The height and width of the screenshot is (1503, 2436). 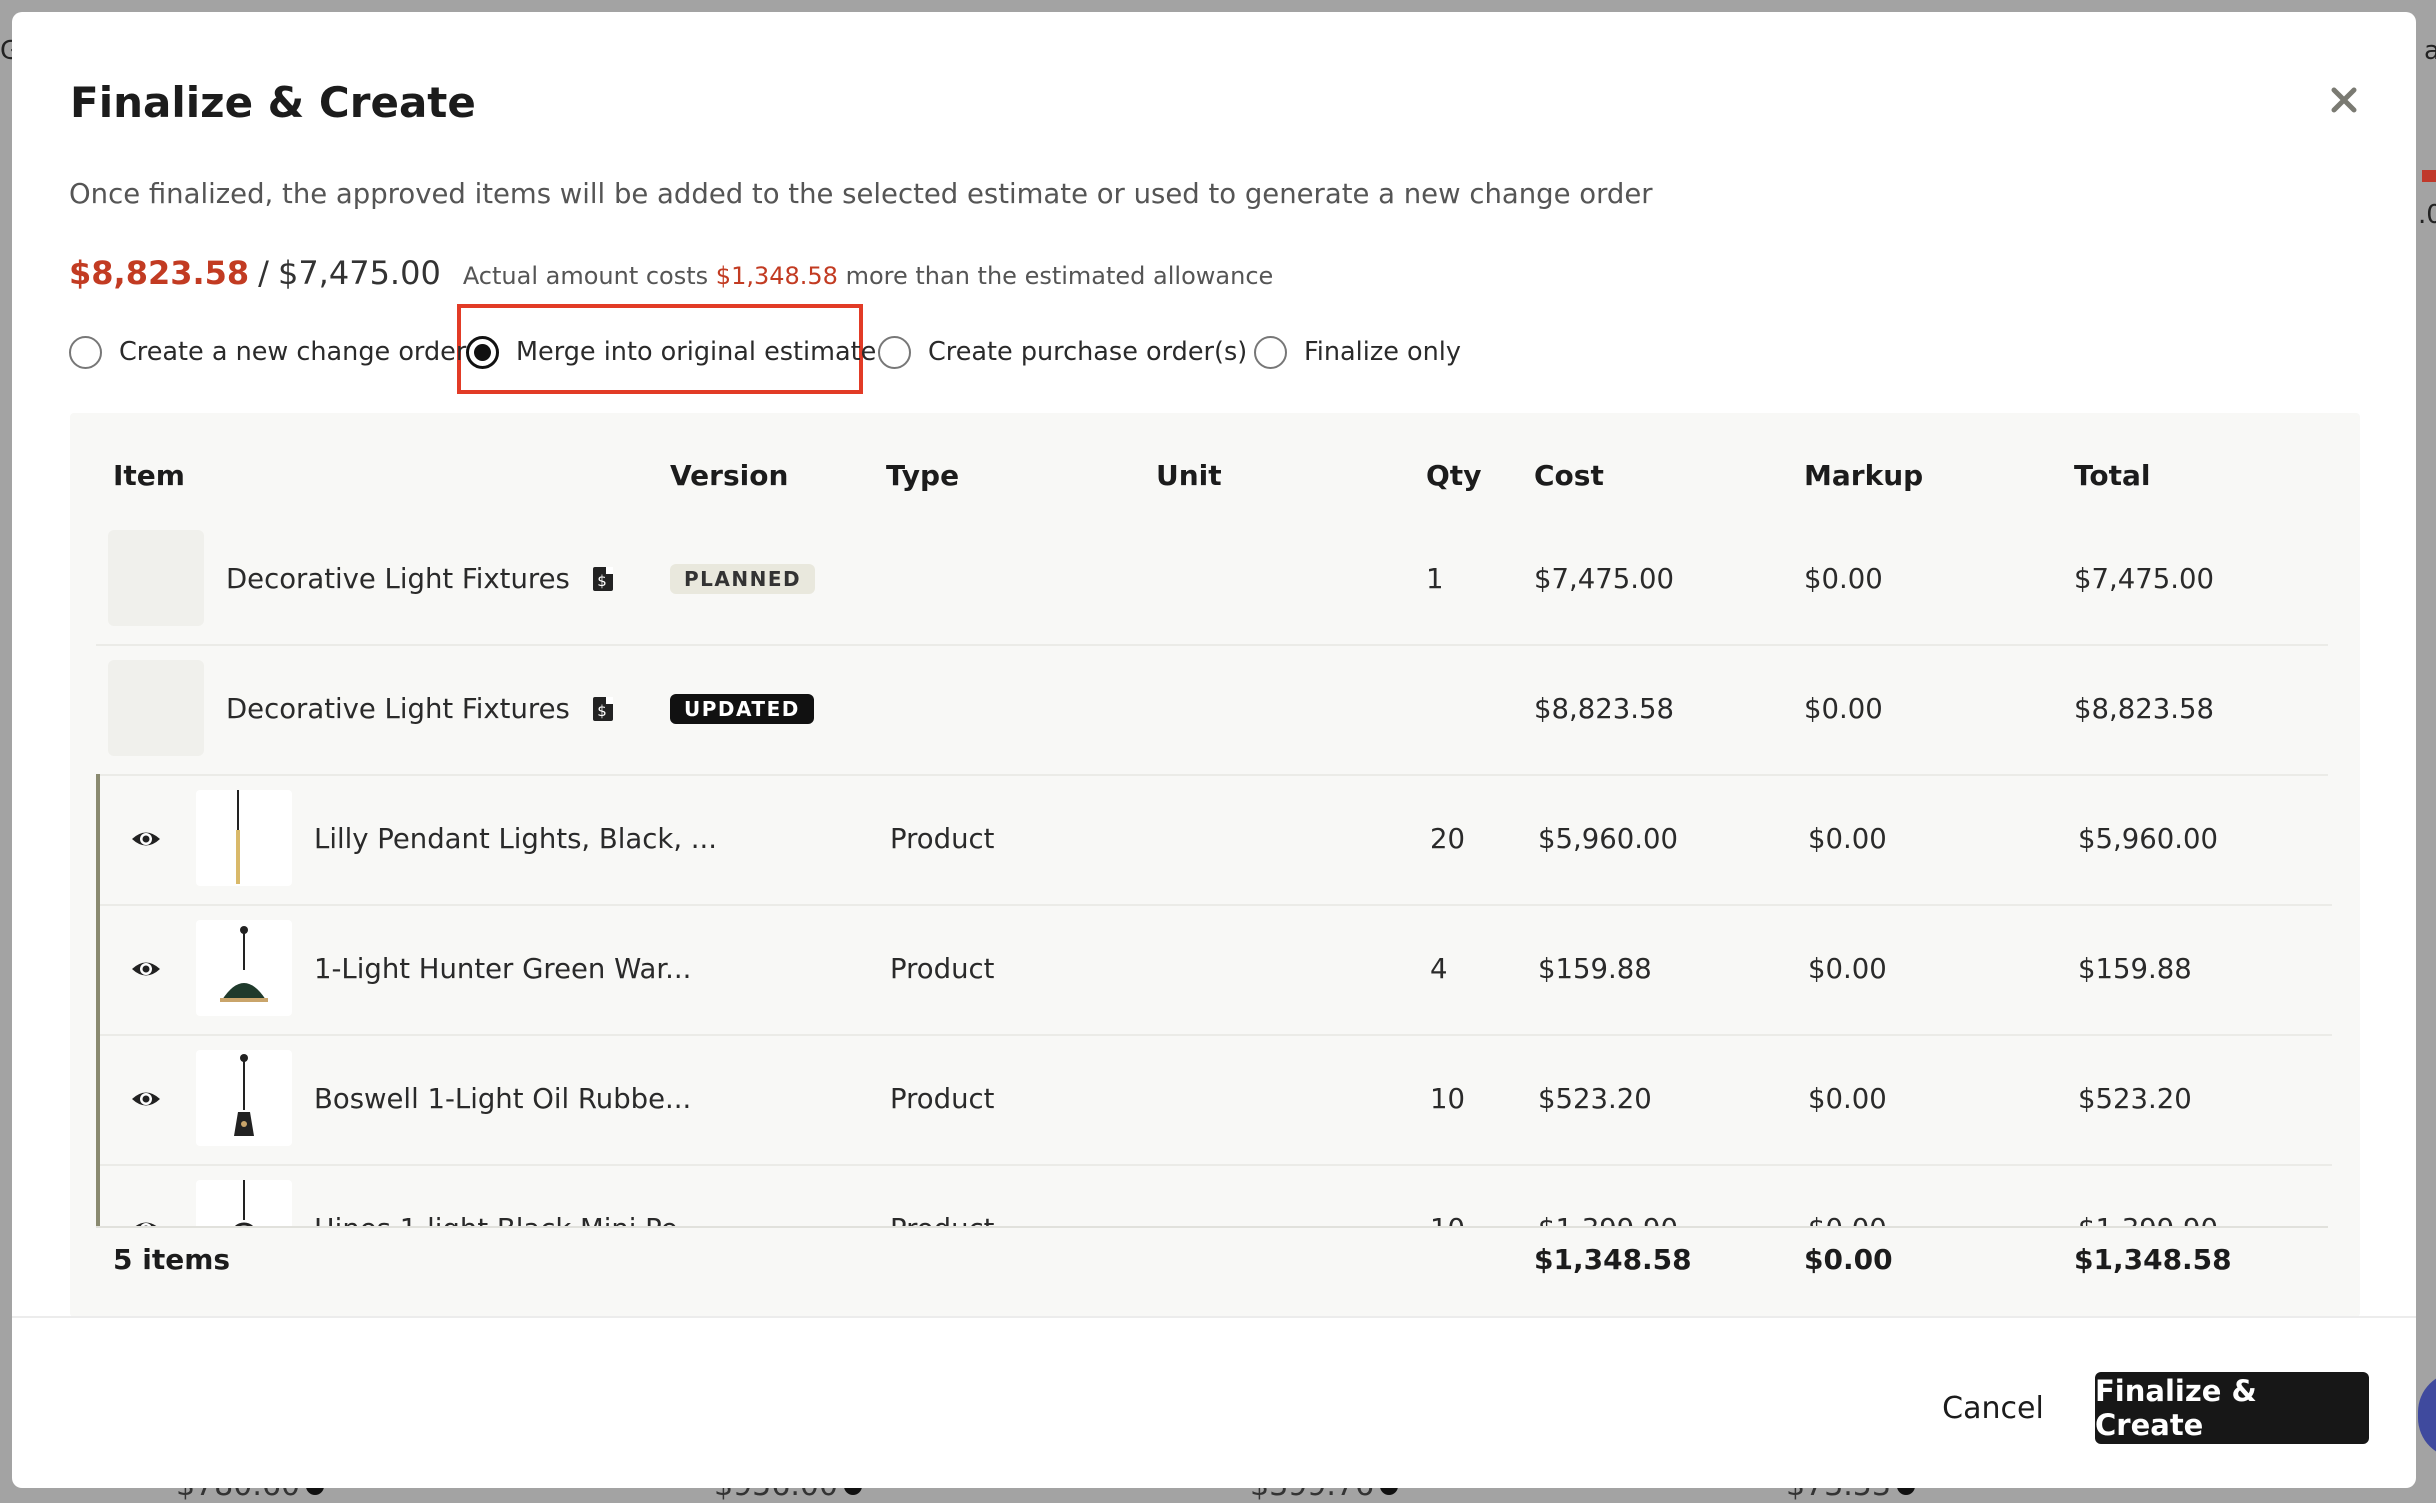 I want to click on footer-markup: $0.00, so click(x=1848, y=1259).